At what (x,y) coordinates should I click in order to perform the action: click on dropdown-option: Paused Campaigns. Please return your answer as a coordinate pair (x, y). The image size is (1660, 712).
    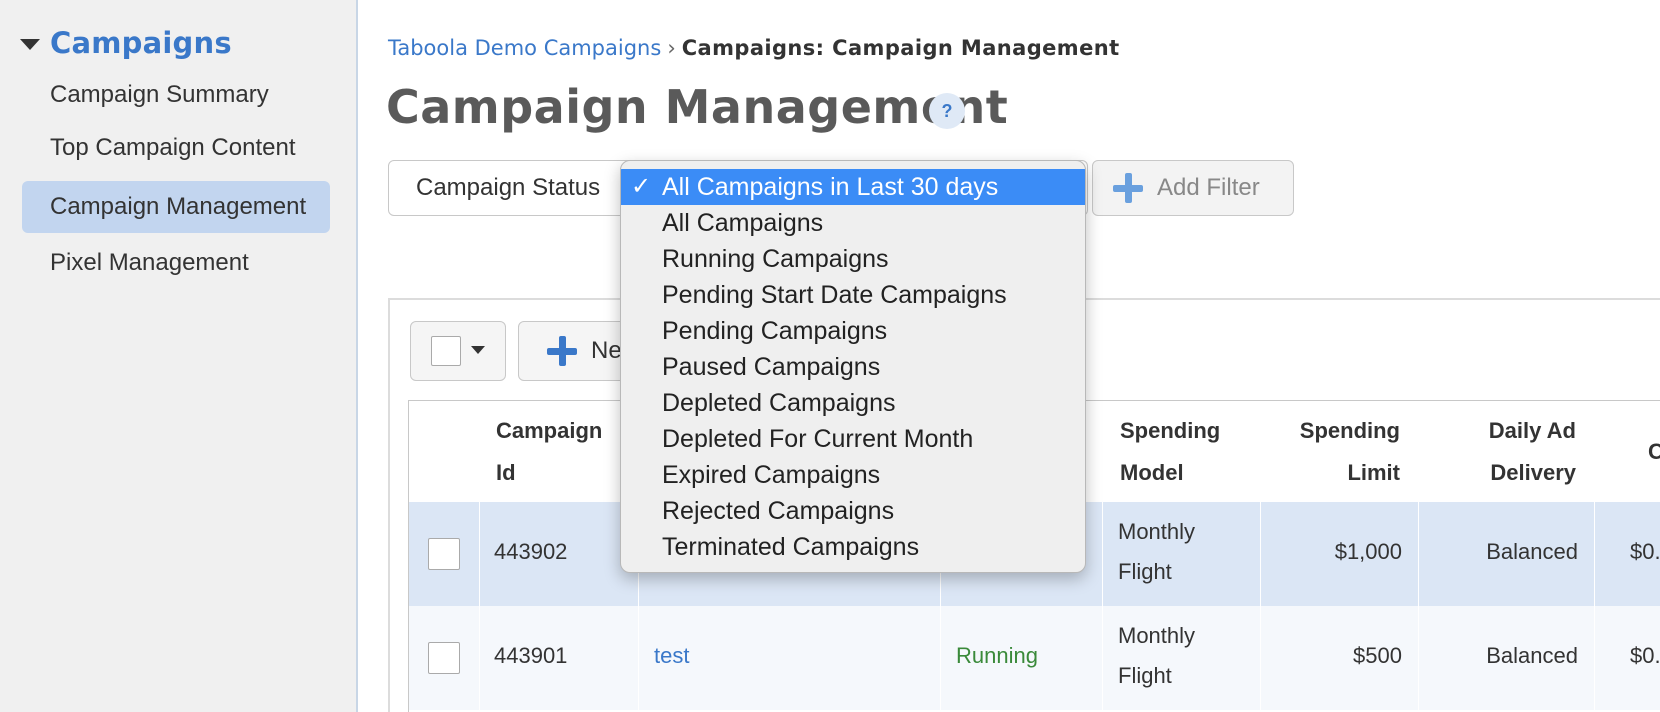
    Looking at the image, I should click on (853, 367).